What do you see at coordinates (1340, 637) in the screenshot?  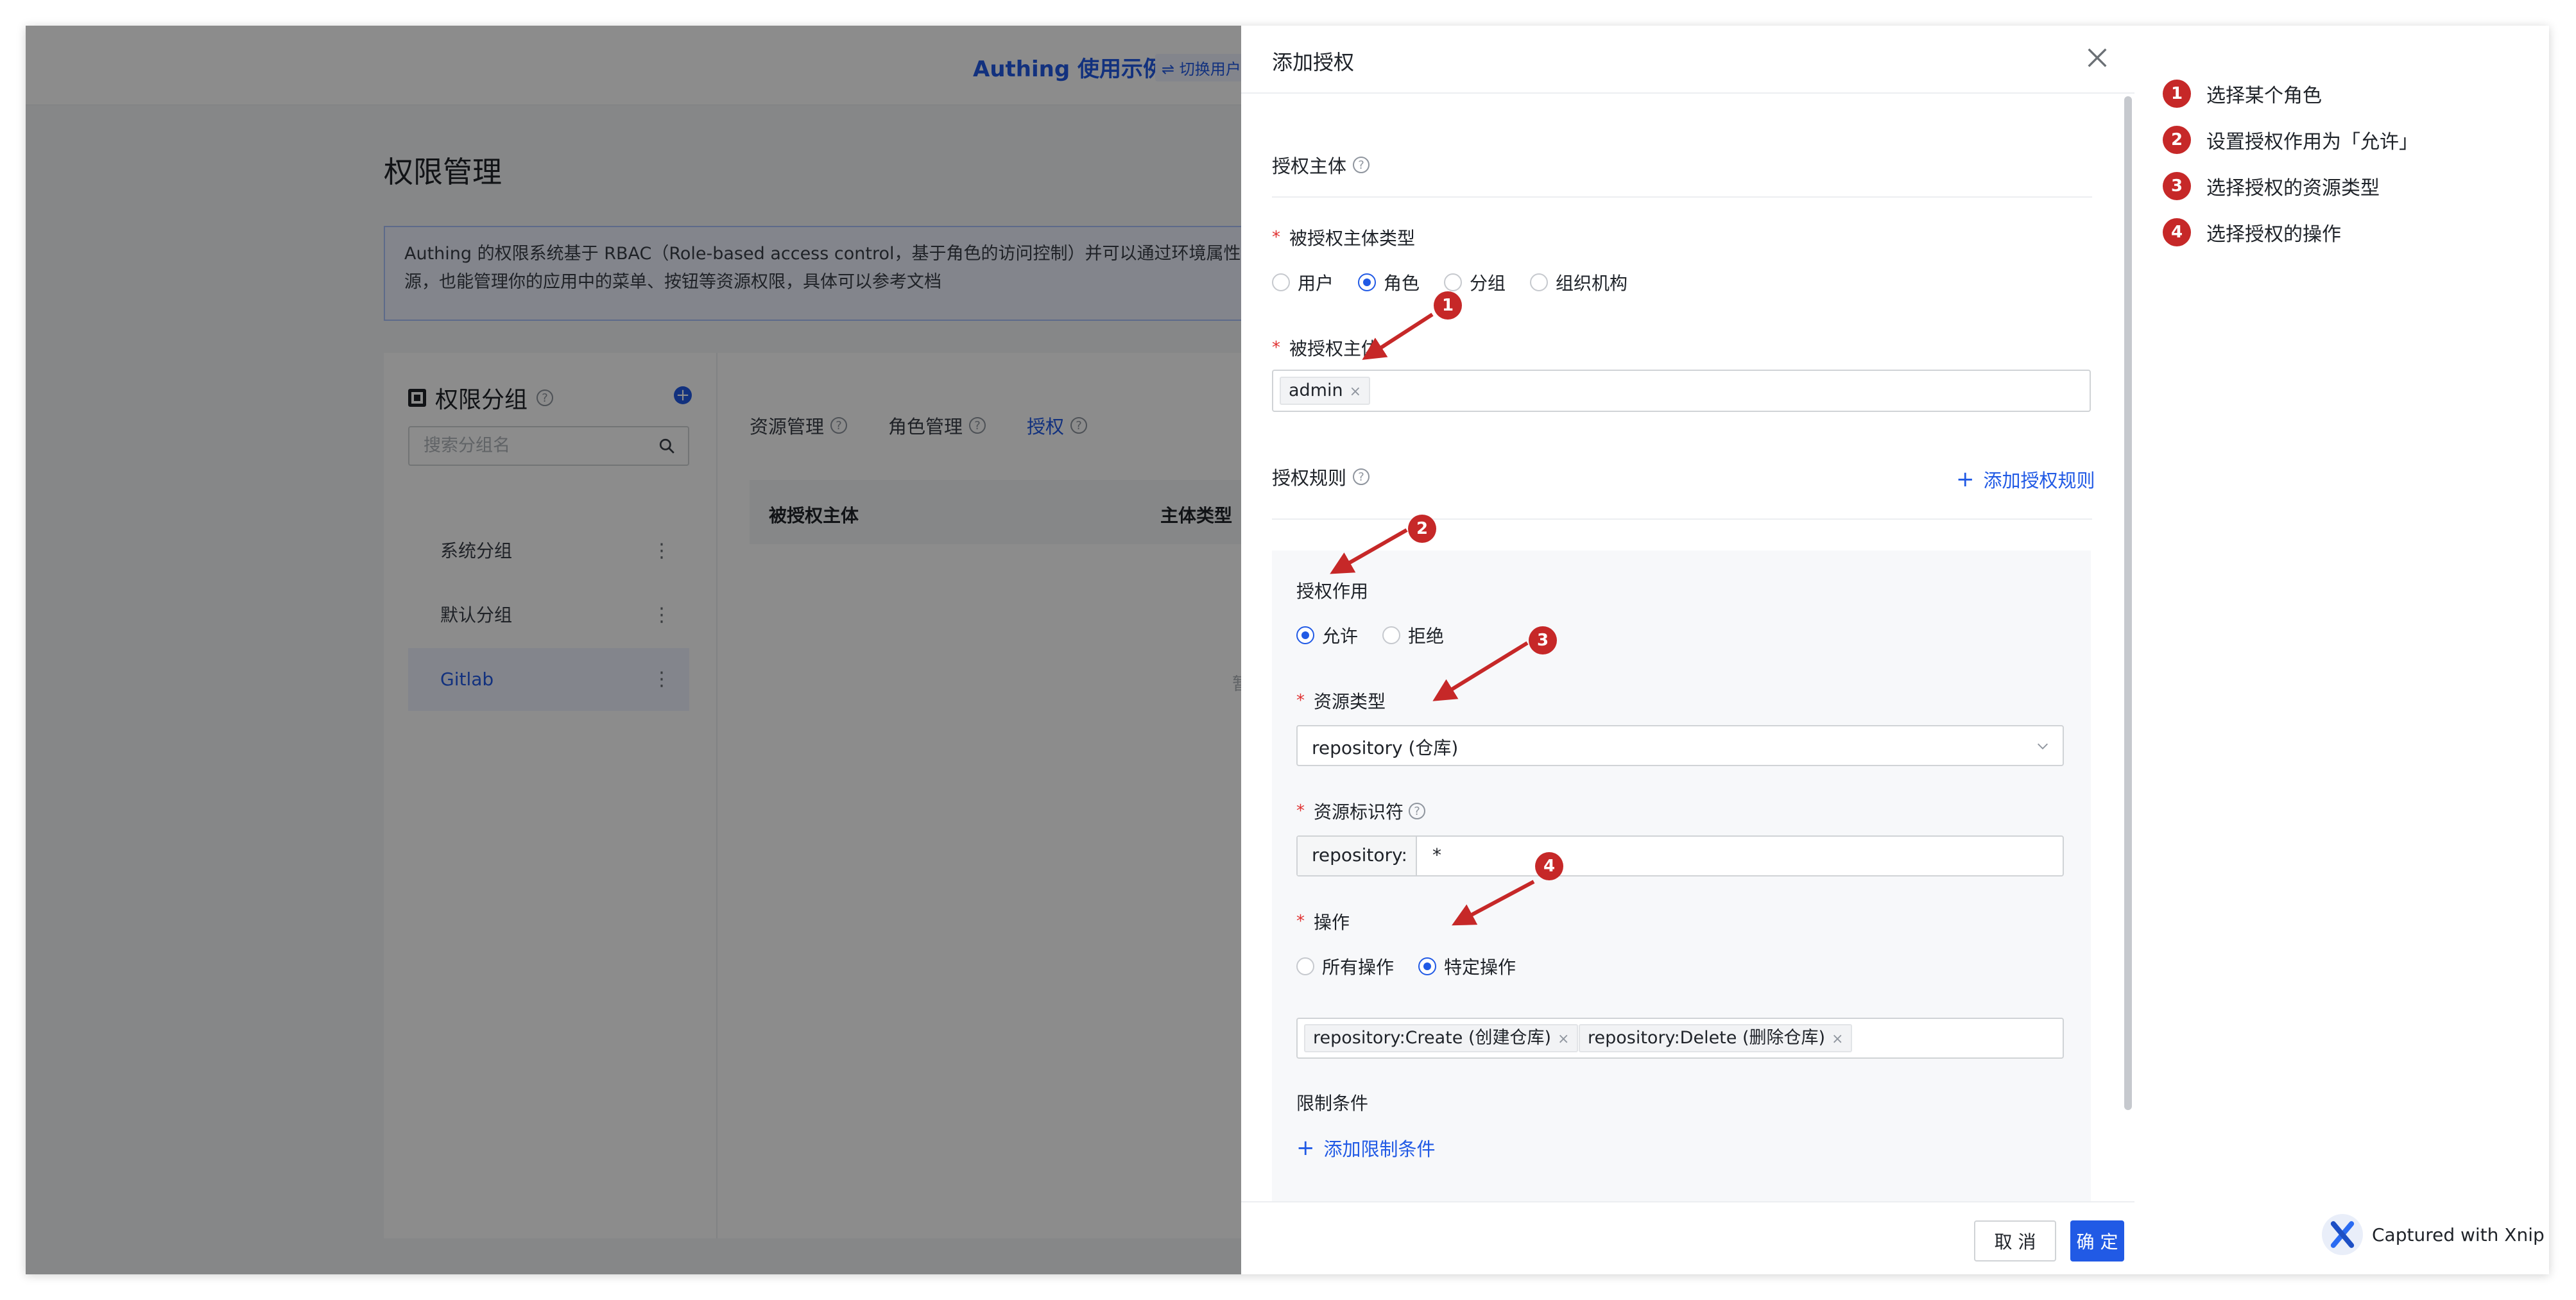 I see `radio-label: 允许` at bounding box center [1340, 637].